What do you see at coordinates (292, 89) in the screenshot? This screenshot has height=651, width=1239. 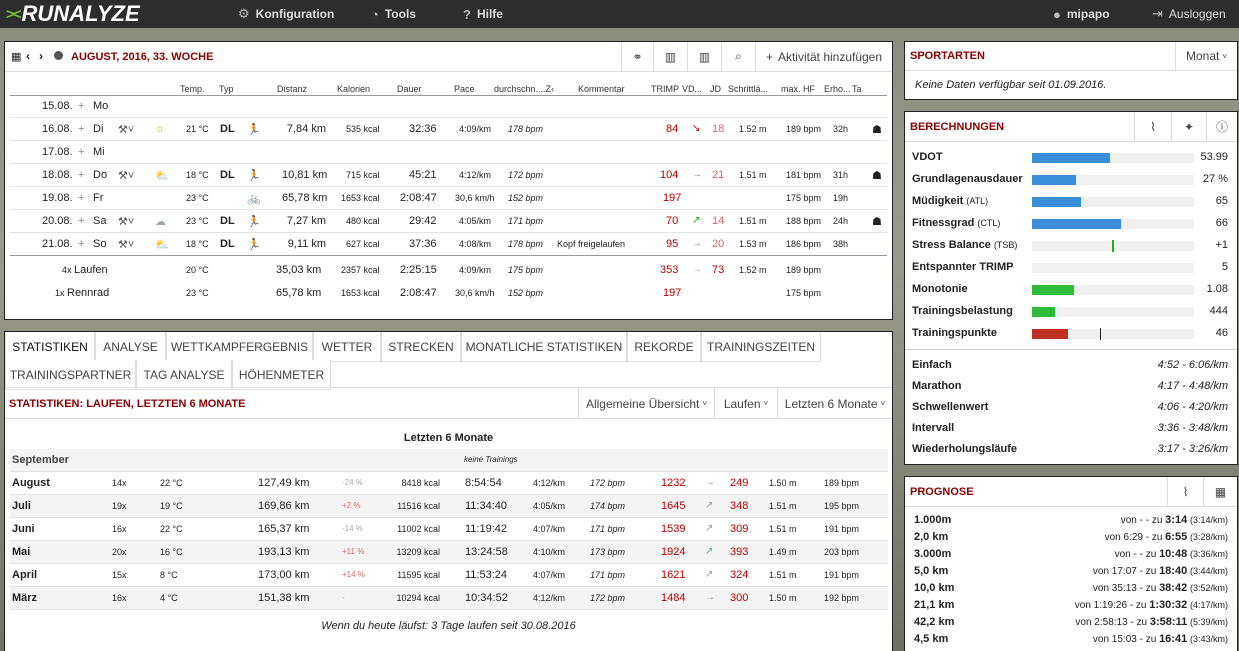 I see `col-distance: Distanz` at bounding box center [292, 89].